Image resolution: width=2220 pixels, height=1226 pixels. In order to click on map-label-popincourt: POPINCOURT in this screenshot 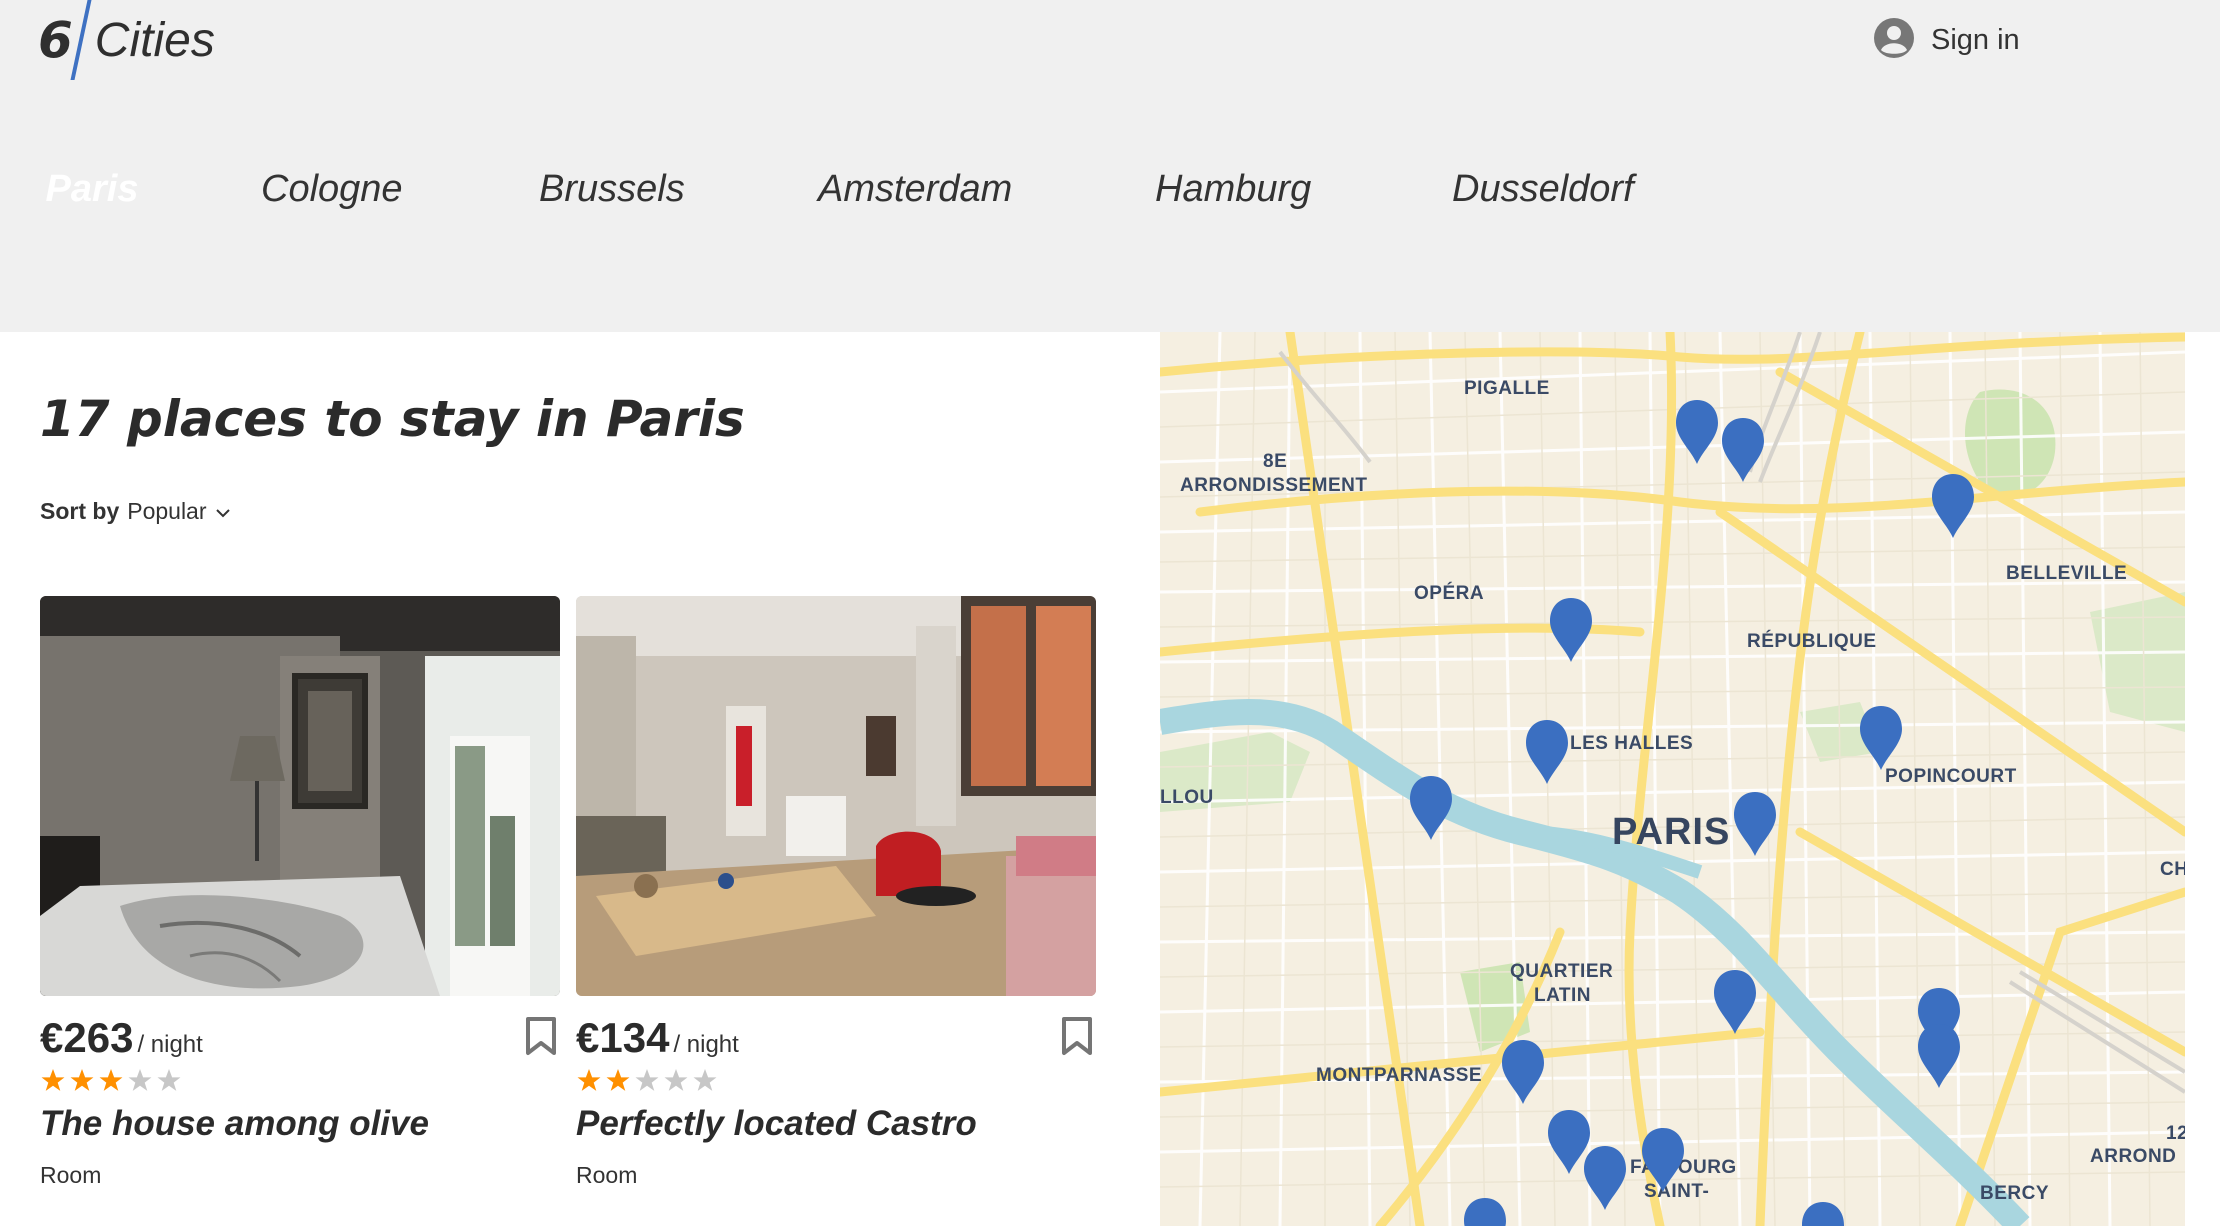, I will do `click(1951, 776)`.